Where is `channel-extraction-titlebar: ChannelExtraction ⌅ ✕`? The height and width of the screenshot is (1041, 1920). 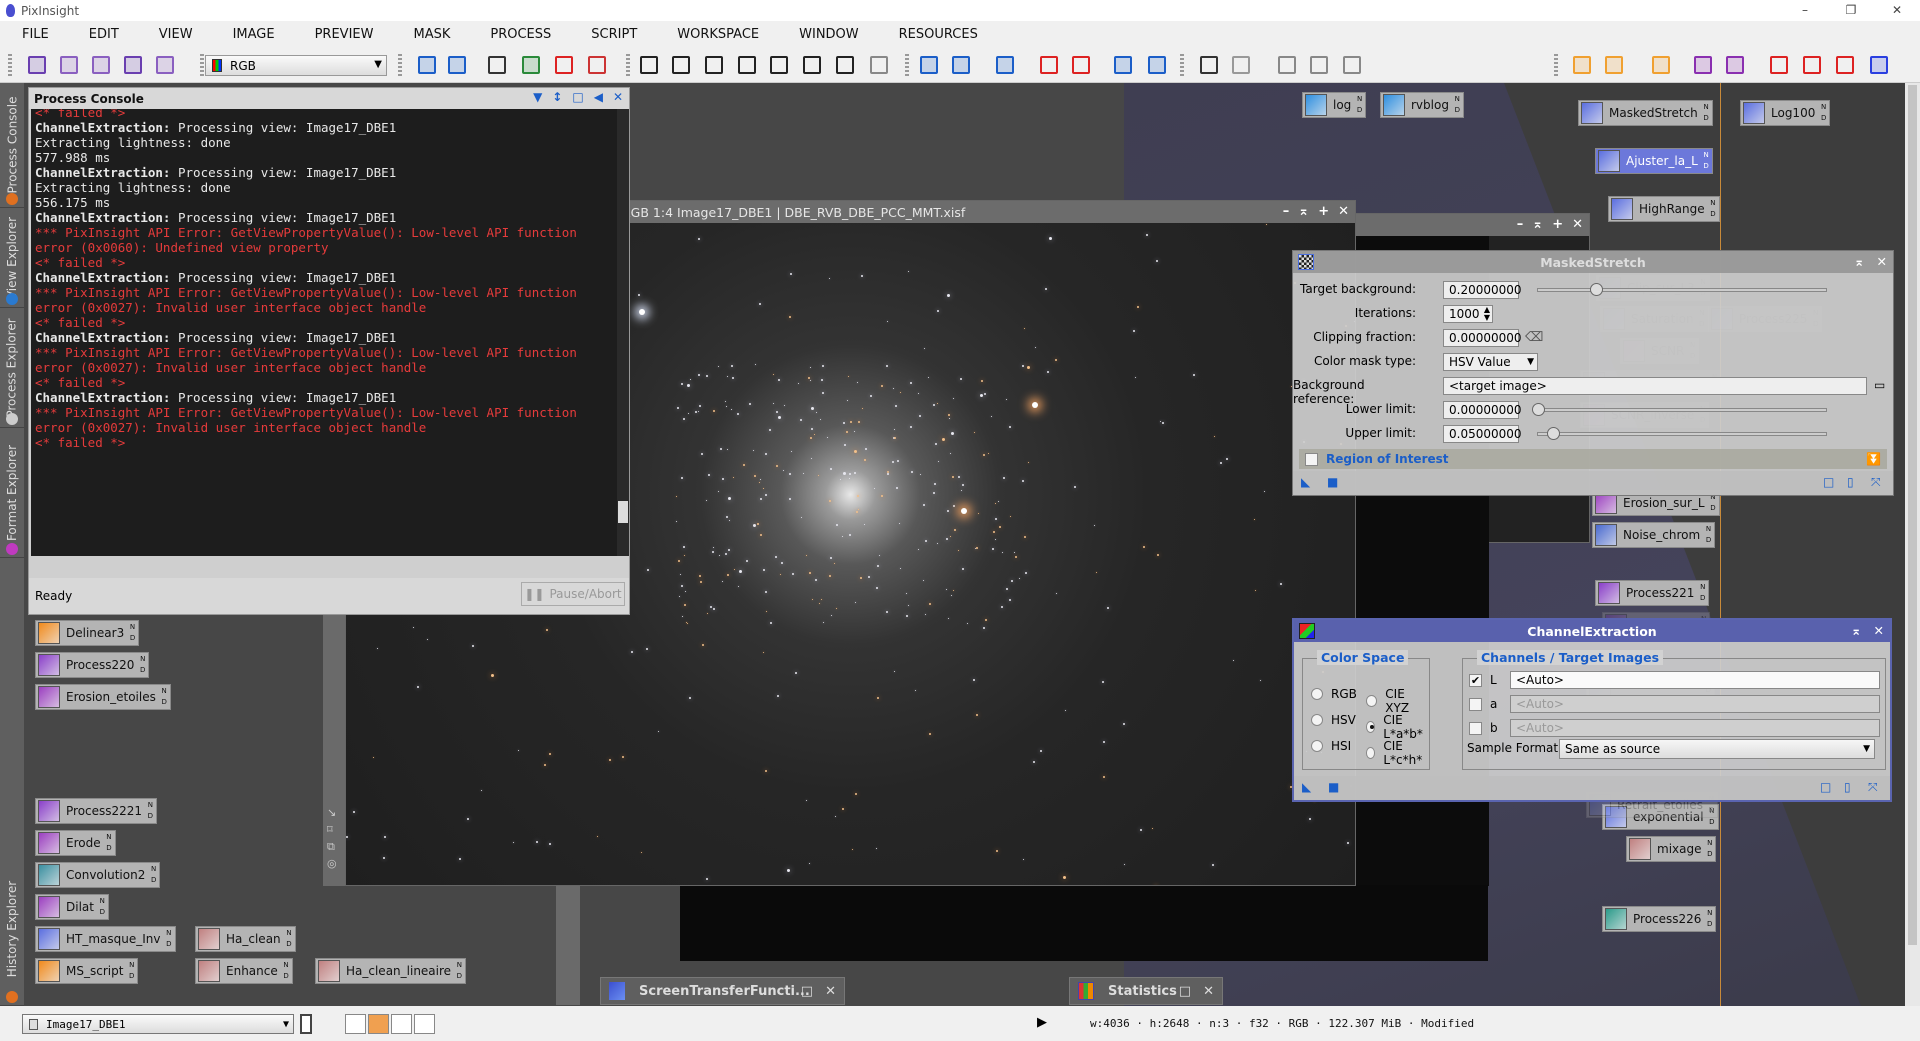
channel-extraction-titlebar: ChannelExtraction ⌅ ✕ is located at coordinates (1592, 631).